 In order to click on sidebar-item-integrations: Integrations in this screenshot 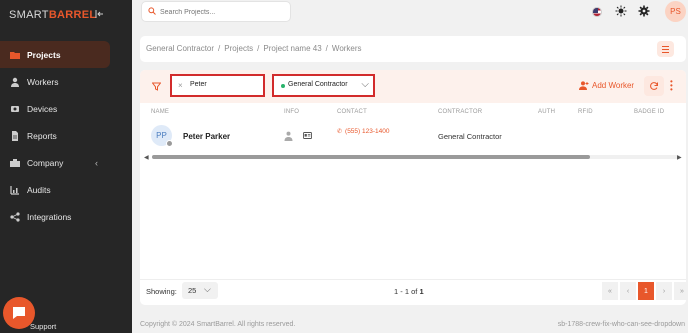, I will do `click(66, 216)`.